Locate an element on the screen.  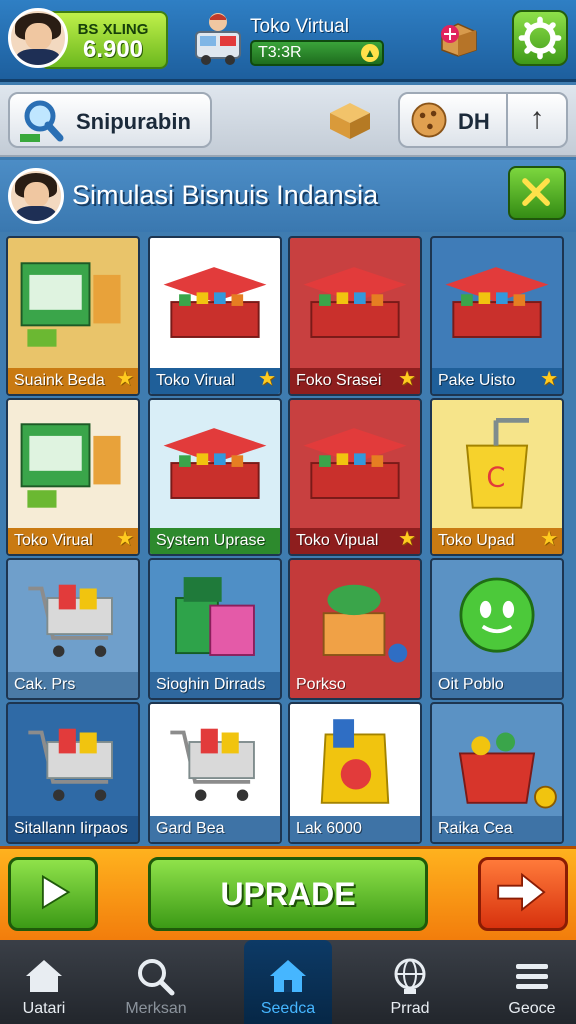
plant-illustration is located at coordinates (365, 623).